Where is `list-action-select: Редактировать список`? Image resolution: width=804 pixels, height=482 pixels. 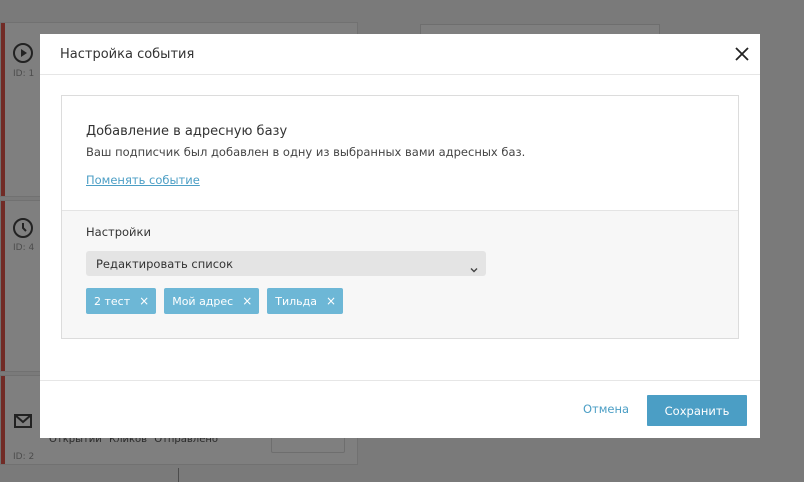
list-action-select: Редактировать список is located at coordinates (286, 263).